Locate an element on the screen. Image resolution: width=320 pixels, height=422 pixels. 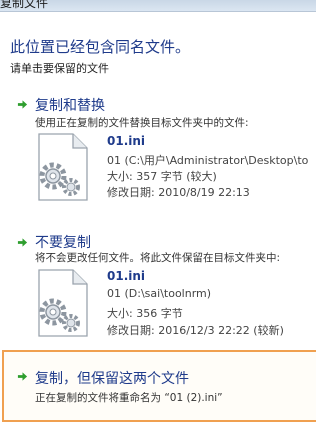
file-modified-date: 修改日期: 2016/12/3 22:22 (较新) is located at coordinates (195, 330).